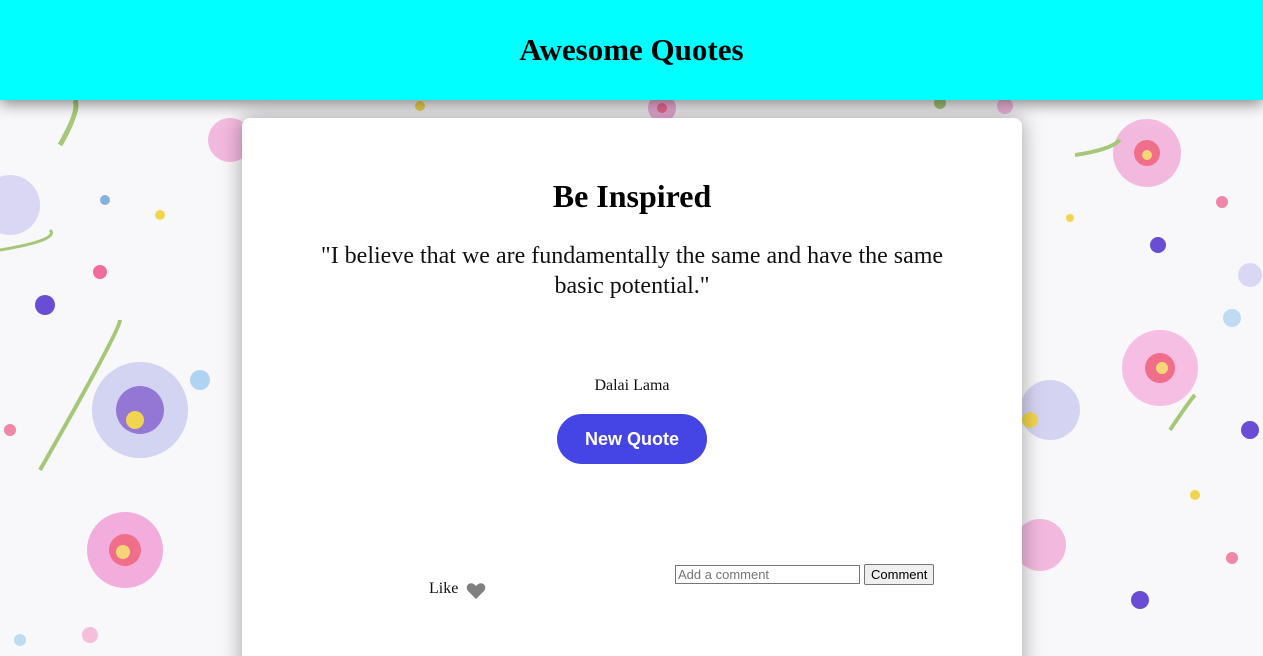 This screenshot has height=656, width=1263. I want to click on new-quote-button: New Quote, so click(632, 439).